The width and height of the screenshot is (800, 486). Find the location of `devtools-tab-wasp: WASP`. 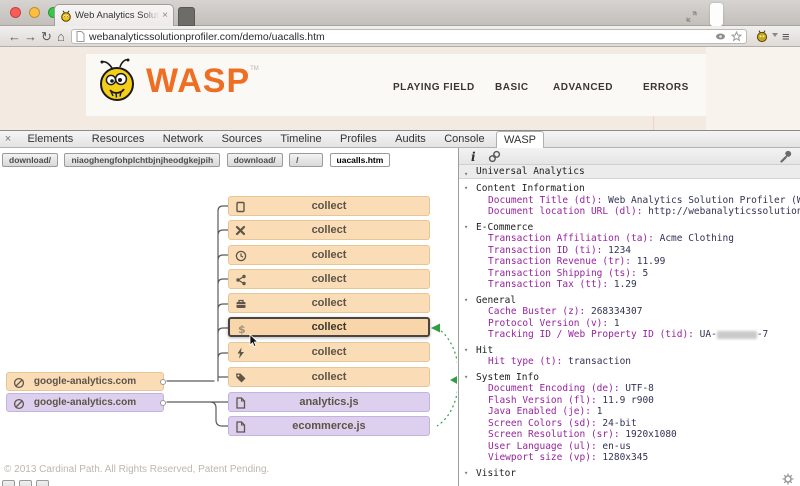

devtools-tab-wasp: WASP is located at coordinates (520, 140).